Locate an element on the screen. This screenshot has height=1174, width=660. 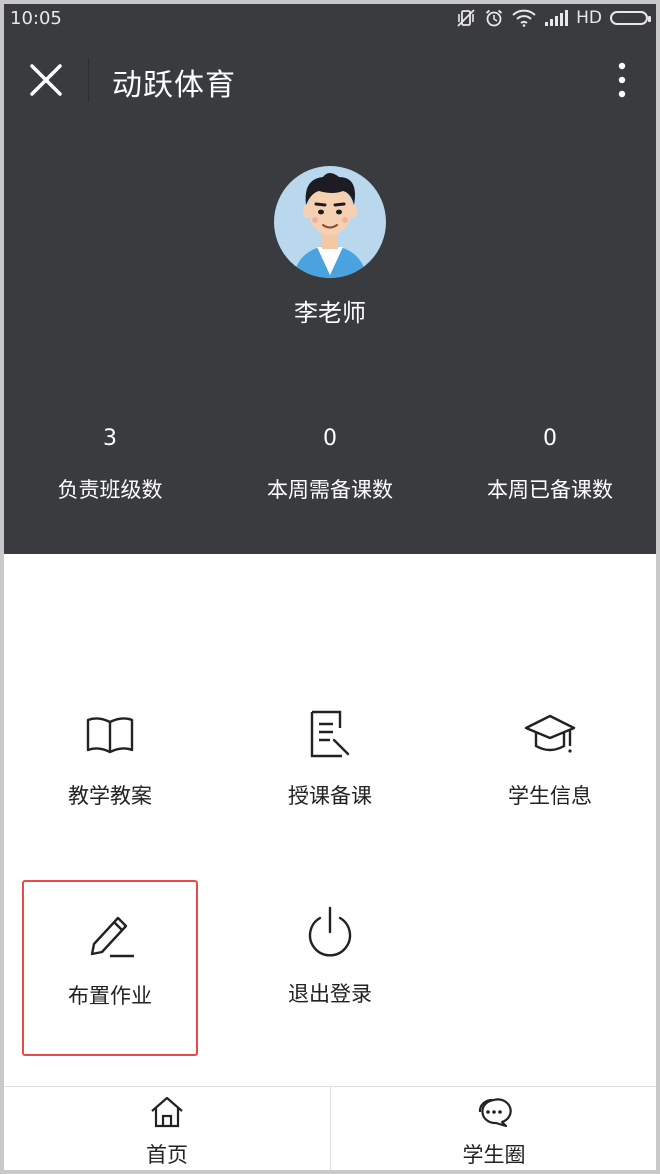
tab-home: 首页 is located at coordinates (167, 1128).